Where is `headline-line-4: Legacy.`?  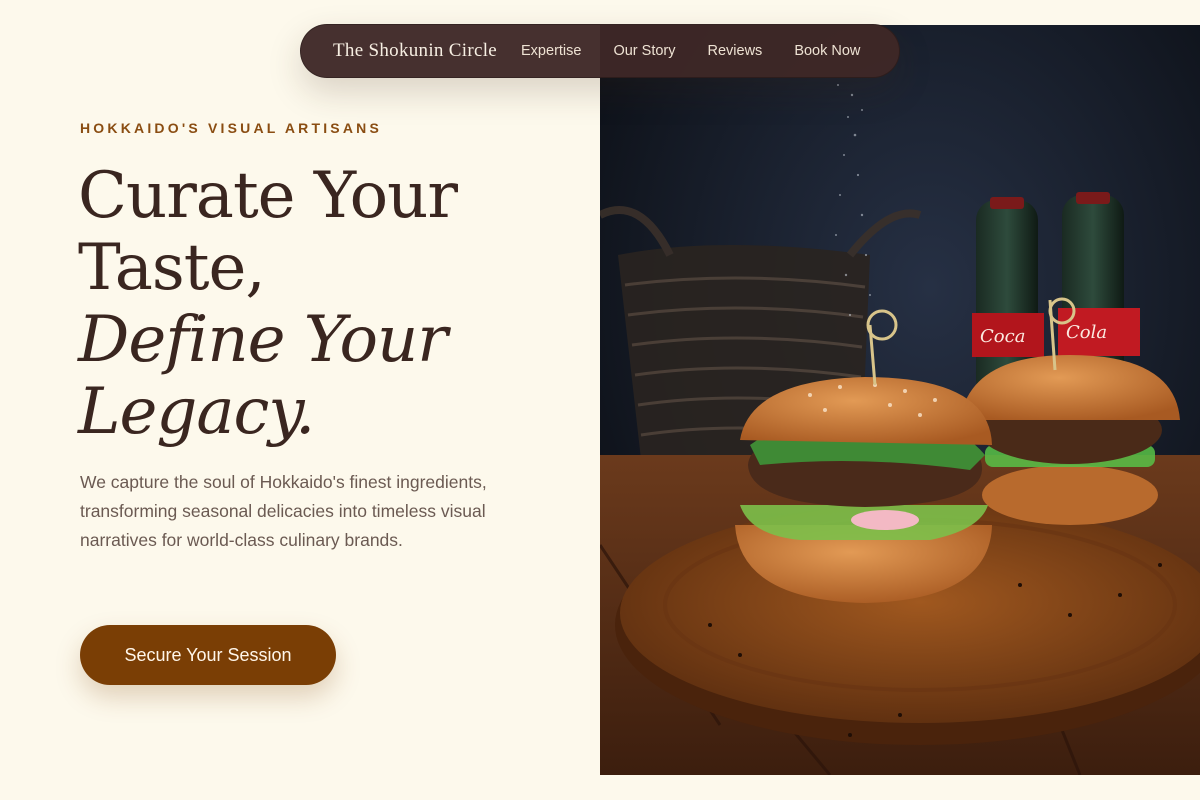 headline-line-4: Legacy. is located at coordinates (196, 412).